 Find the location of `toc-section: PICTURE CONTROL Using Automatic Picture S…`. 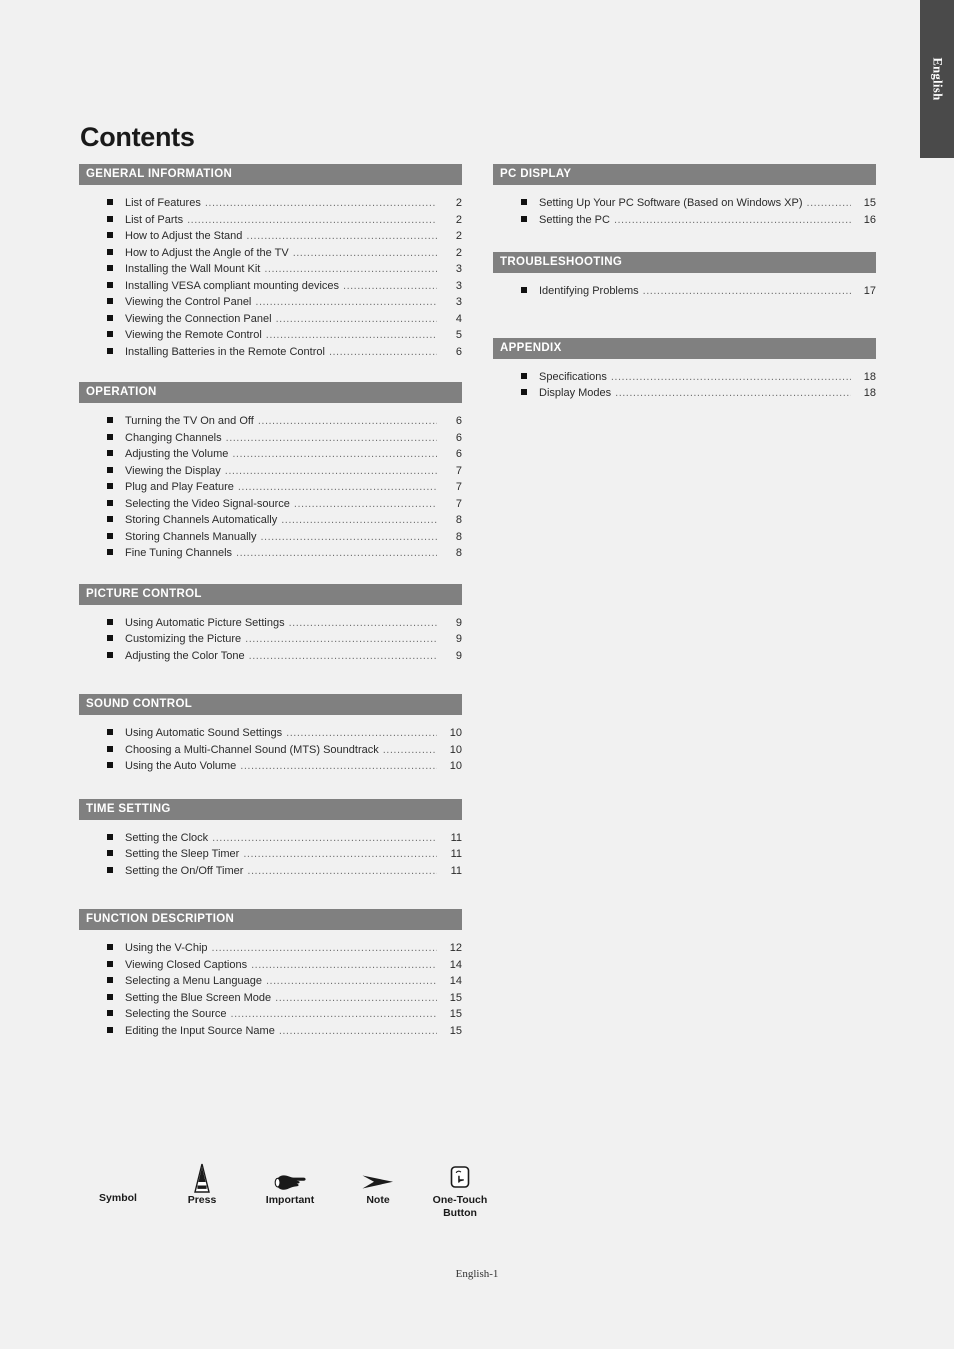

toc-section: PICTURE CONTROL Using Automatic Picture S… is located at coordinates (270, 624).